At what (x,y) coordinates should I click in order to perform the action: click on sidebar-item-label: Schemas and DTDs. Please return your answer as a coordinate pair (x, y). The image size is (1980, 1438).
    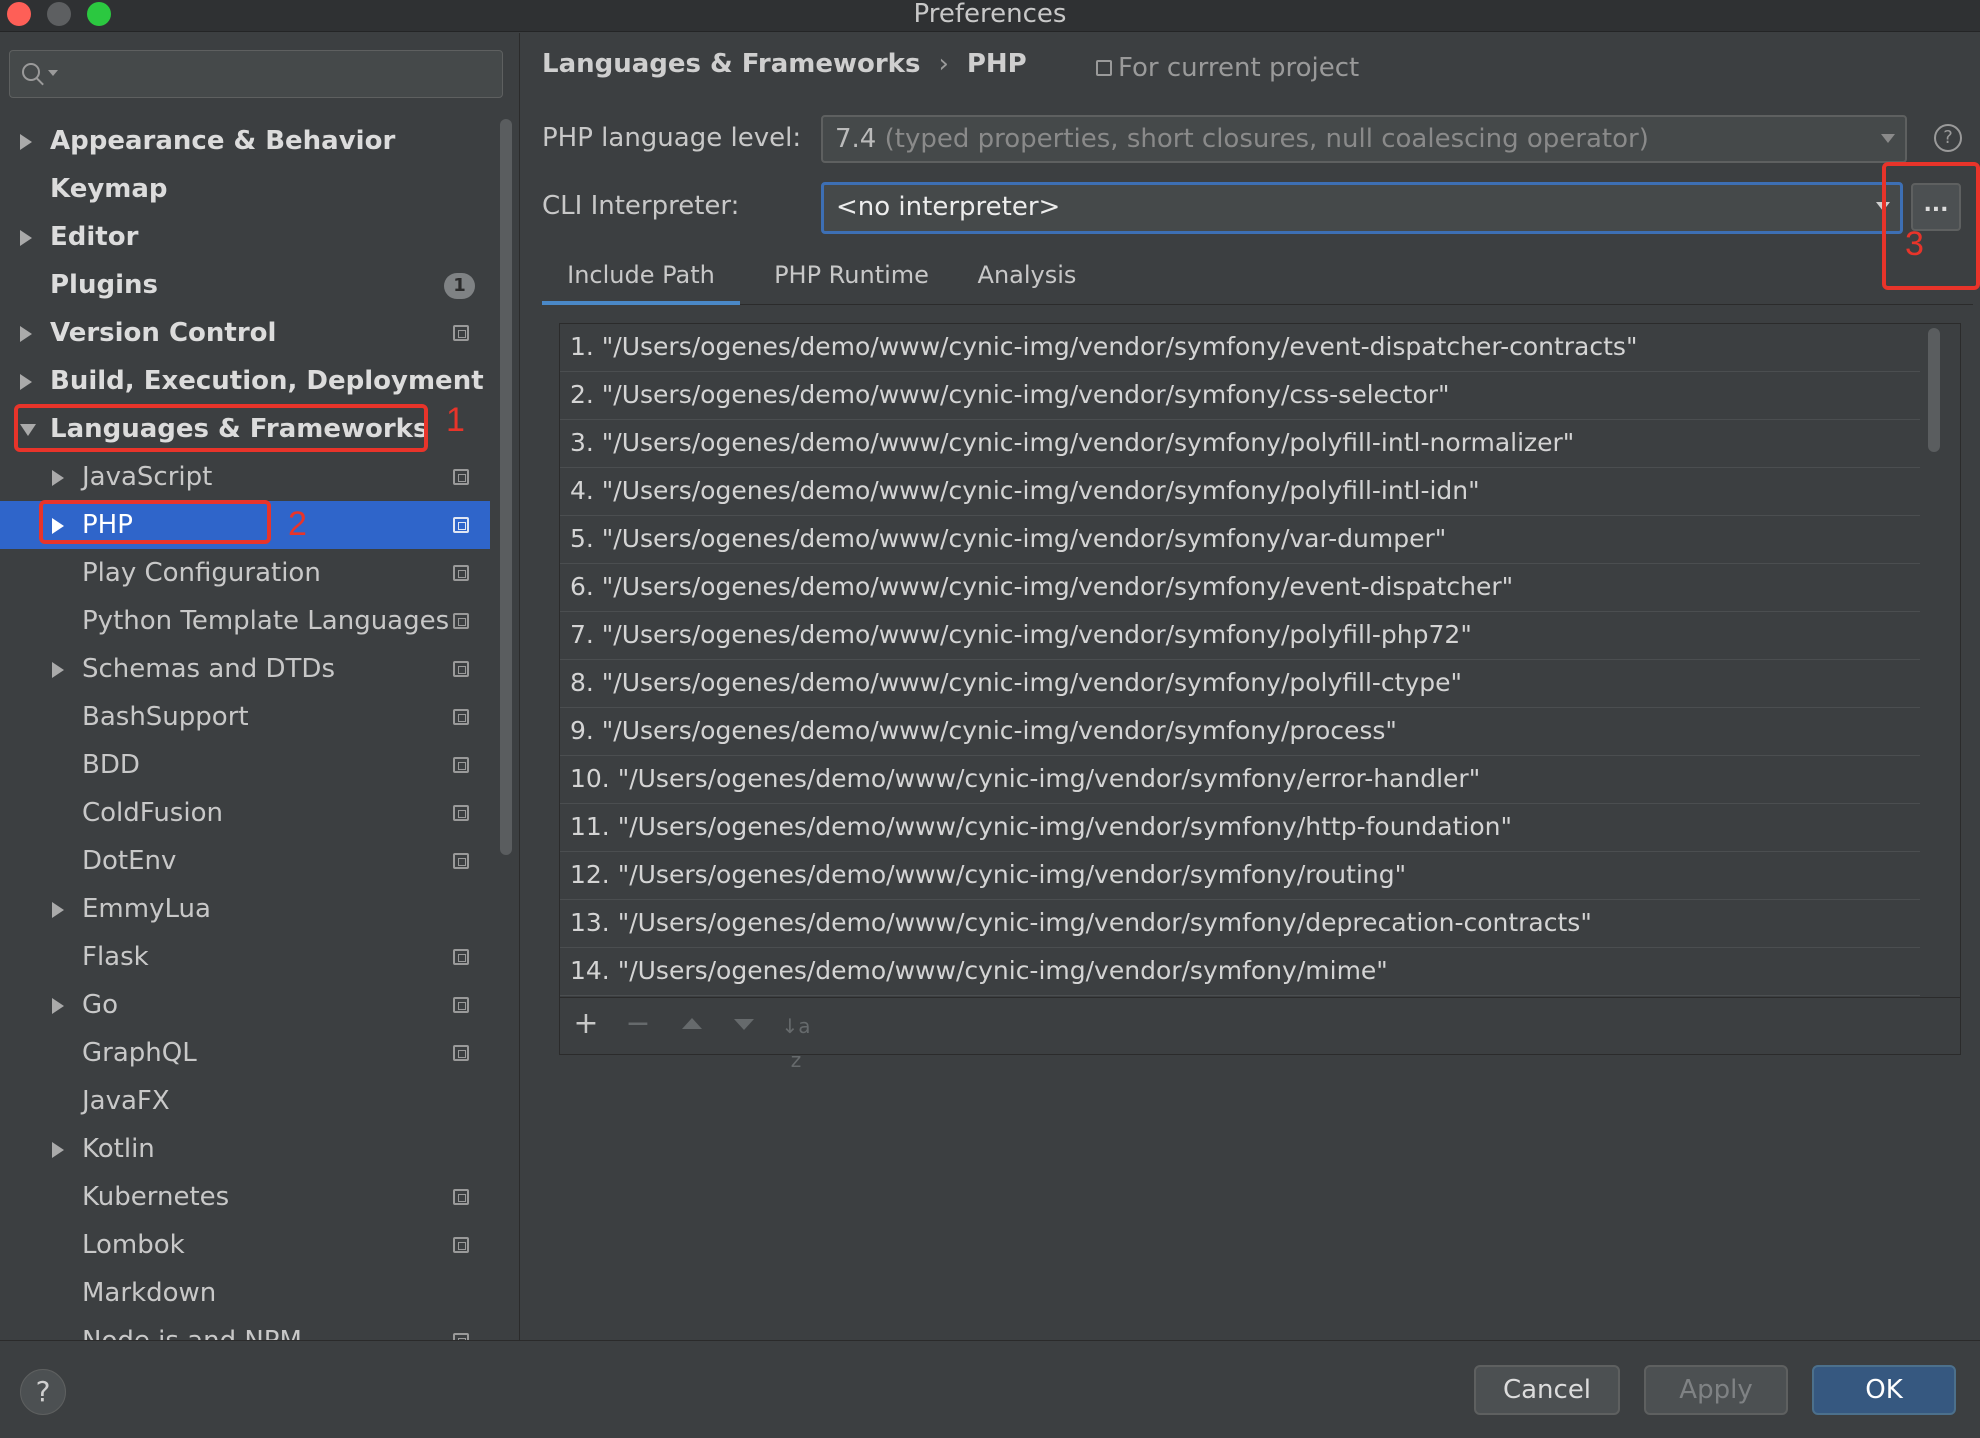
    Looking at the image, I should click on (208, 669).